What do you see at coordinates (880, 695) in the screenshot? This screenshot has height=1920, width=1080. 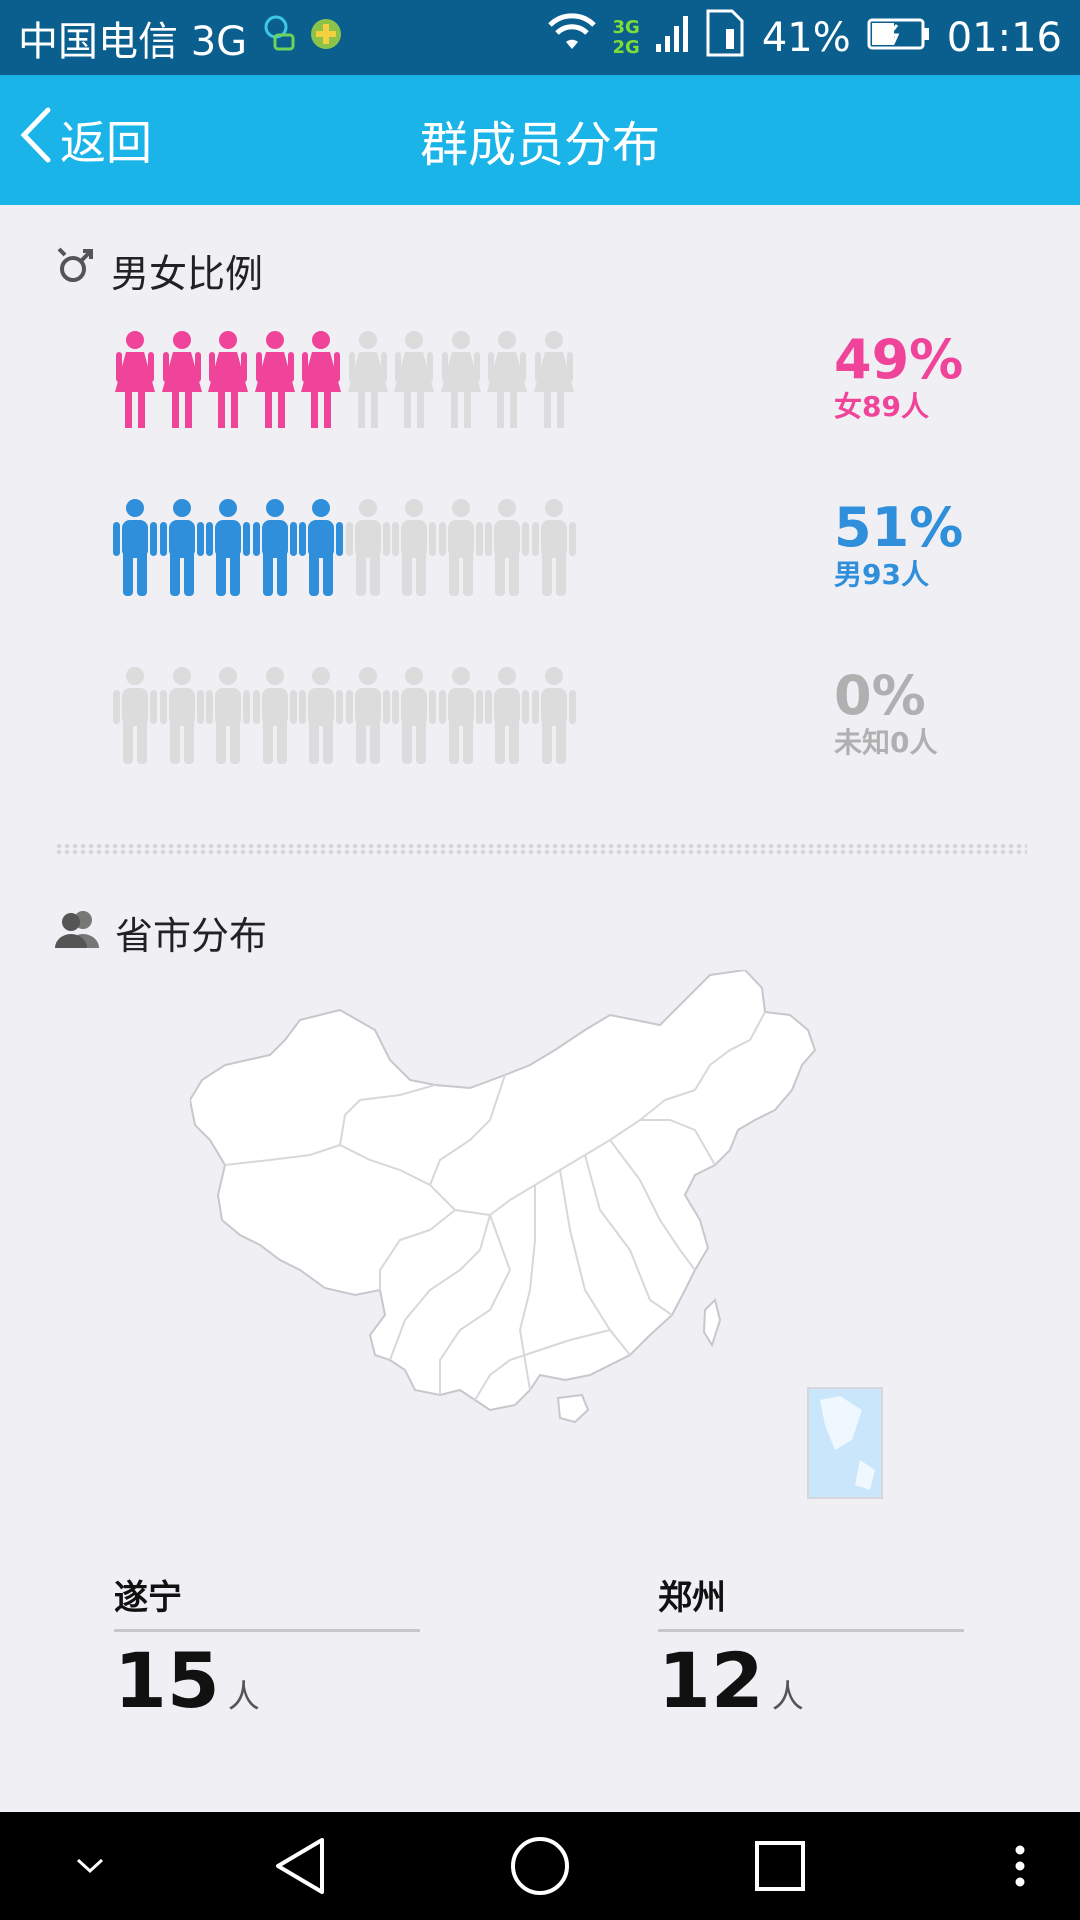 I see `unknown-percent: 0%` at bounding box center [880, 695].